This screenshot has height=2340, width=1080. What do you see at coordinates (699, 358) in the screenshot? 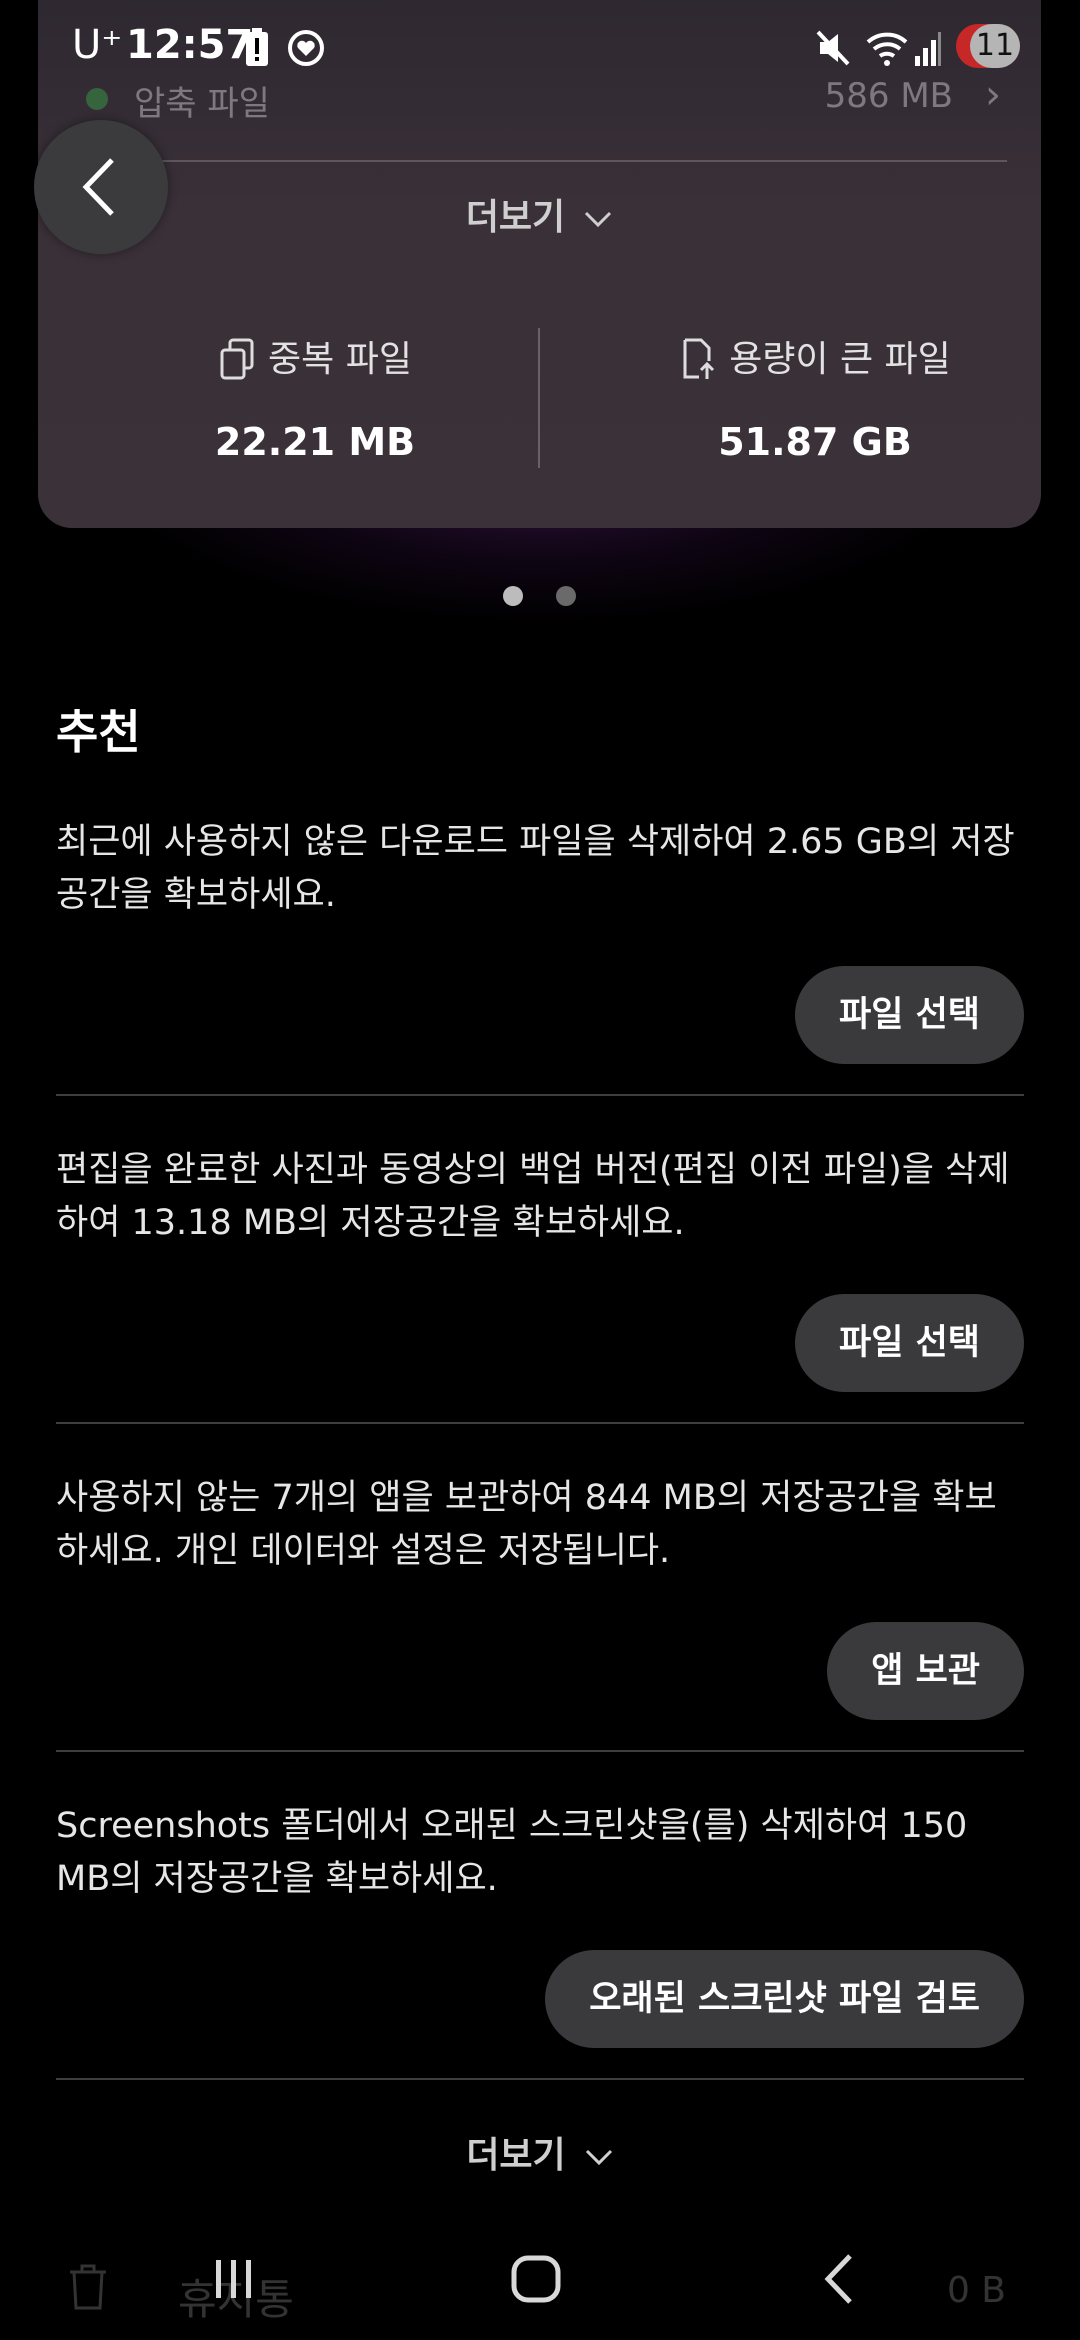
I see `large-file-icon` at bounding box center [699, 358].